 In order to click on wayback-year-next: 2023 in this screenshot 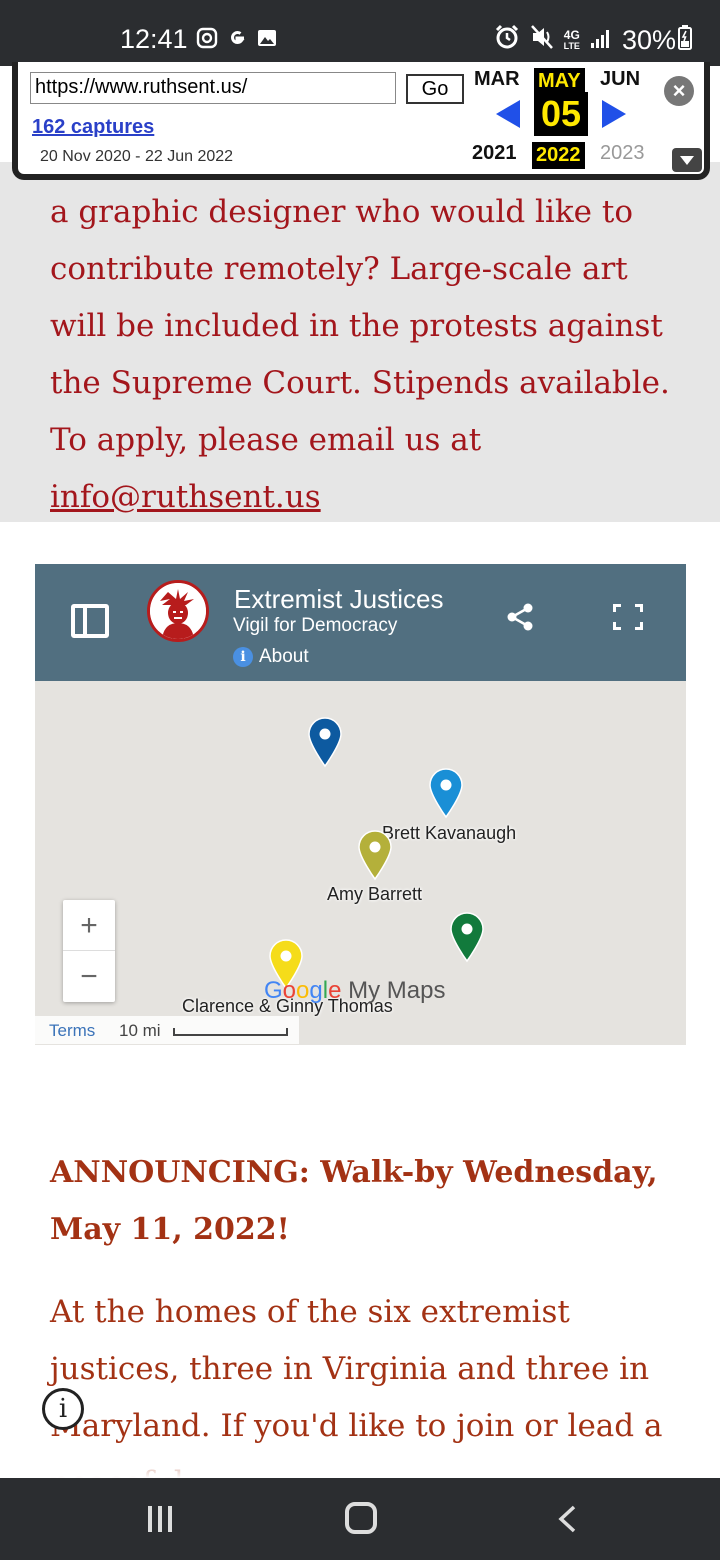, I will do `click(622, 153)`.